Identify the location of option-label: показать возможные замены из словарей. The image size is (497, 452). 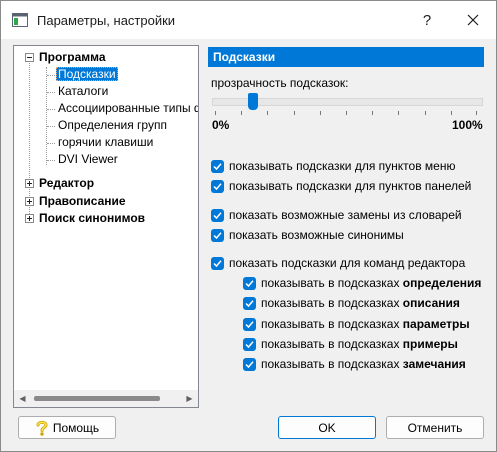
(345, 215).